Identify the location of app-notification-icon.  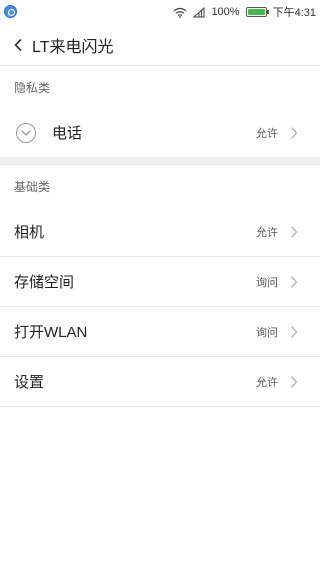
(10, 11).